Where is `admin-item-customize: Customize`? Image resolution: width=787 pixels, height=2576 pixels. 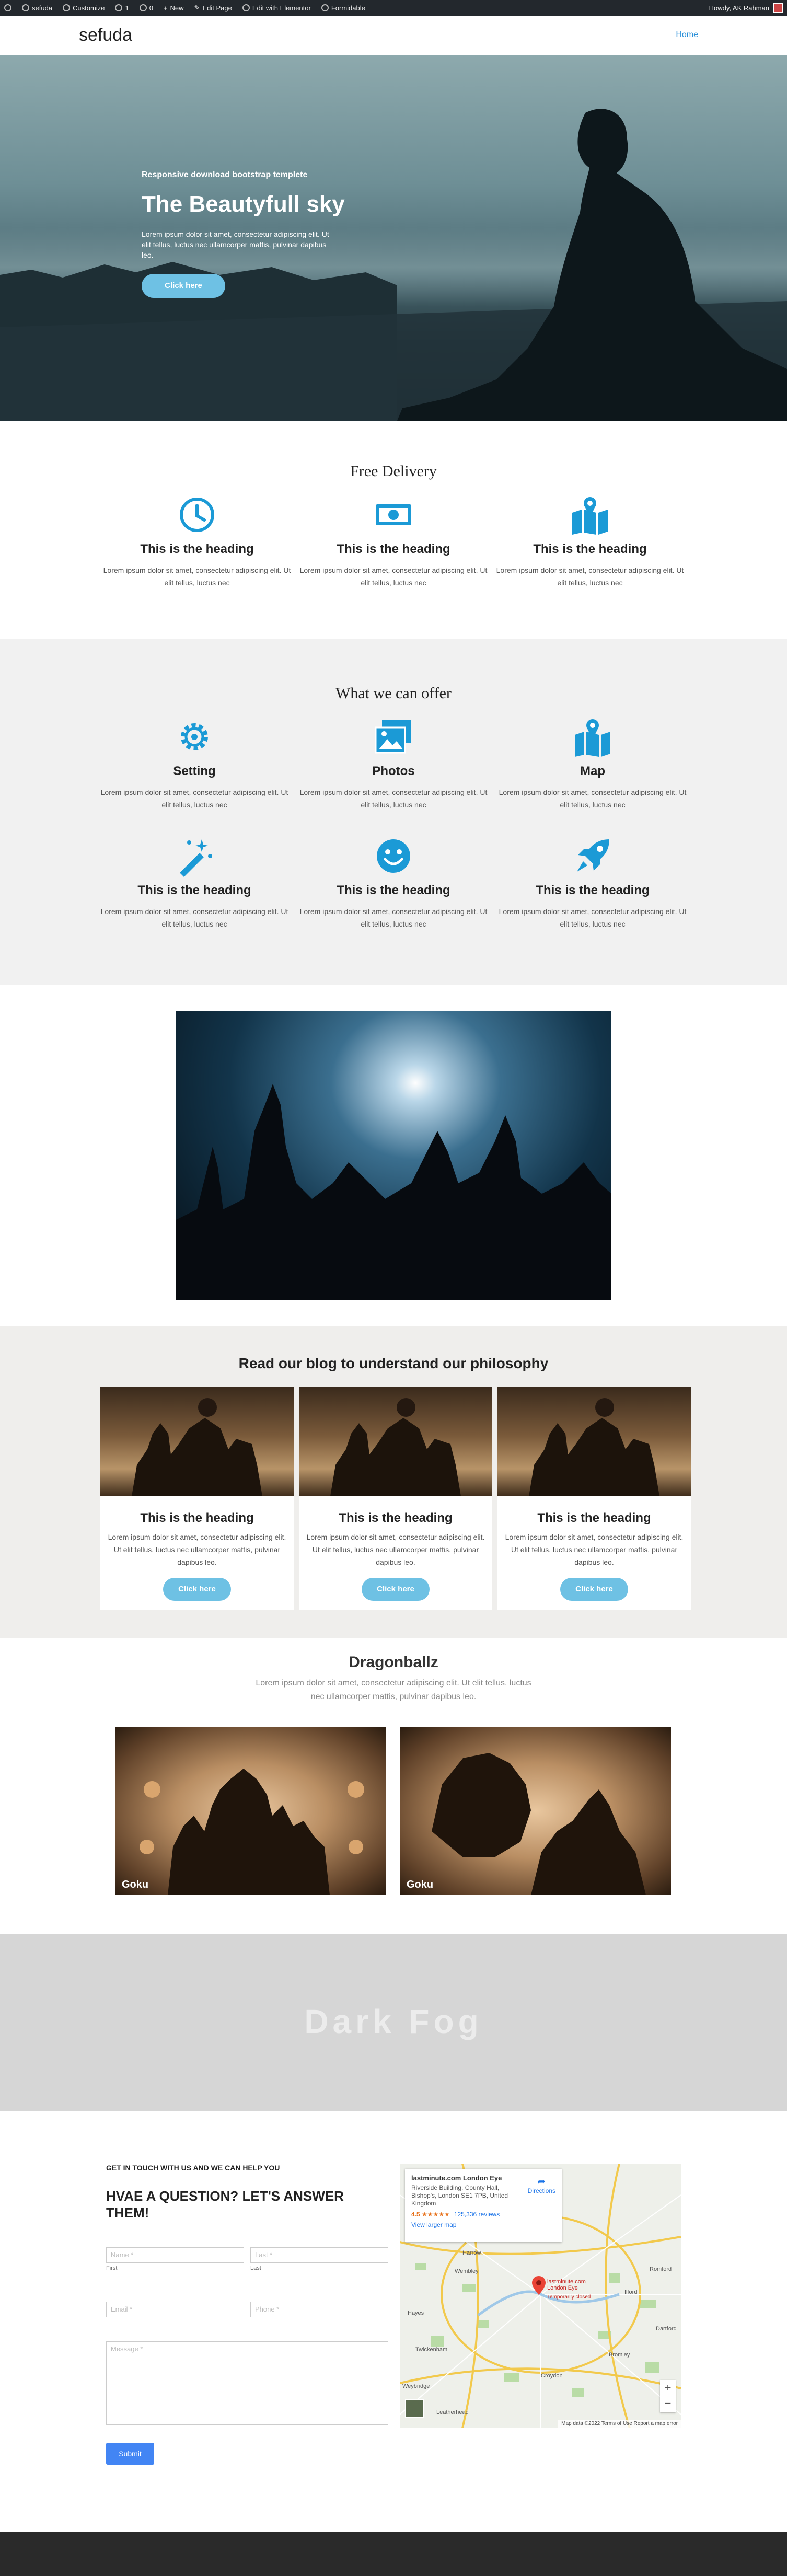
admin-item-customize: Customize is located at coordinates (84, 8).